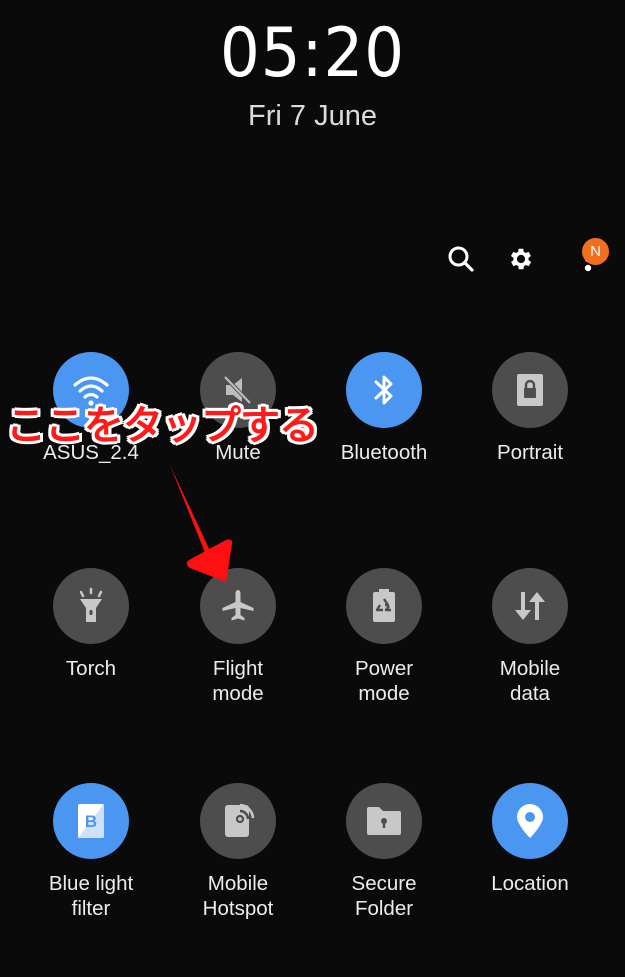 This screenshot has height=977, width=625. What do you see at coordinates (91, 883) in the screenshot?
I see `tile-blue-light-filter-label-line1: Blue light` at bounding box center [91, 883].